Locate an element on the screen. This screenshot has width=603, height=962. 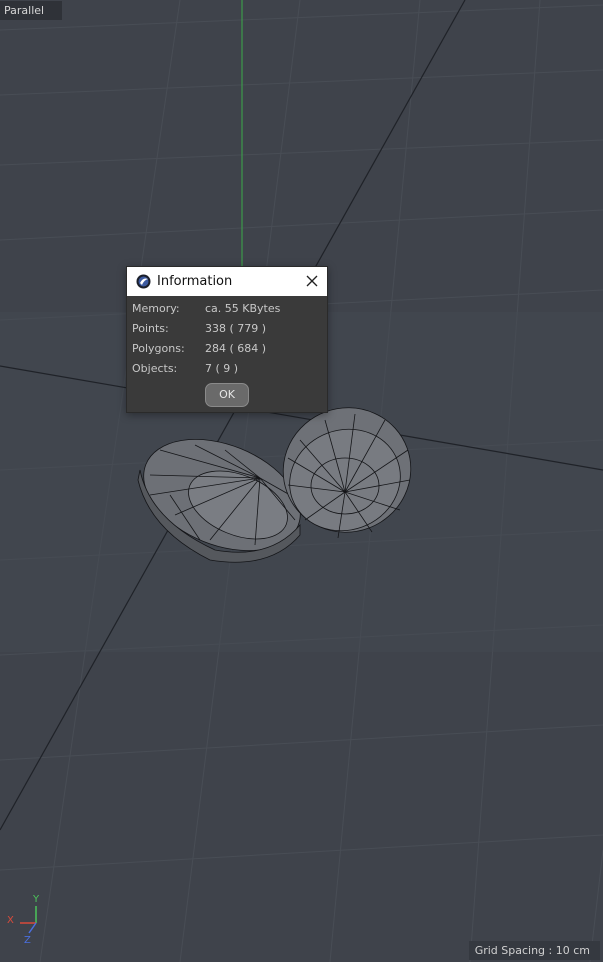
cinema4d-logo-icon is located at coordinates (143, 281).